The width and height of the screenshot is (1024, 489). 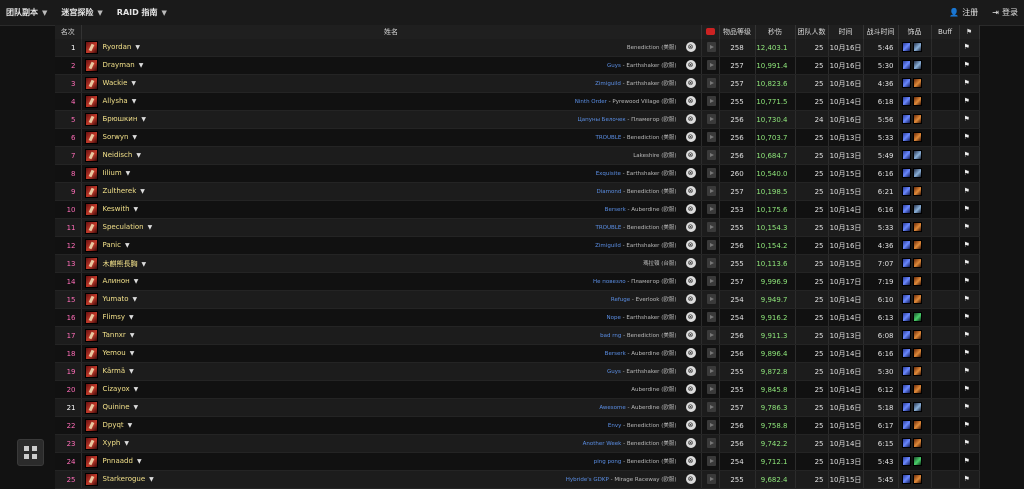 What do you see at coordinates (120, 137) in the screenshot?
I see `player-name: Sorwyn ▼` at bounding box center [120, 137].